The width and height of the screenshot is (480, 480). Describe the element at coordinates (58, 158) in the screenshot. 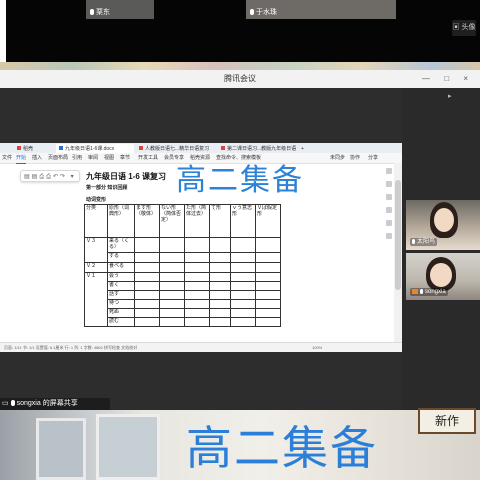

I see `menu-page-layout: 页面布局` at that location.